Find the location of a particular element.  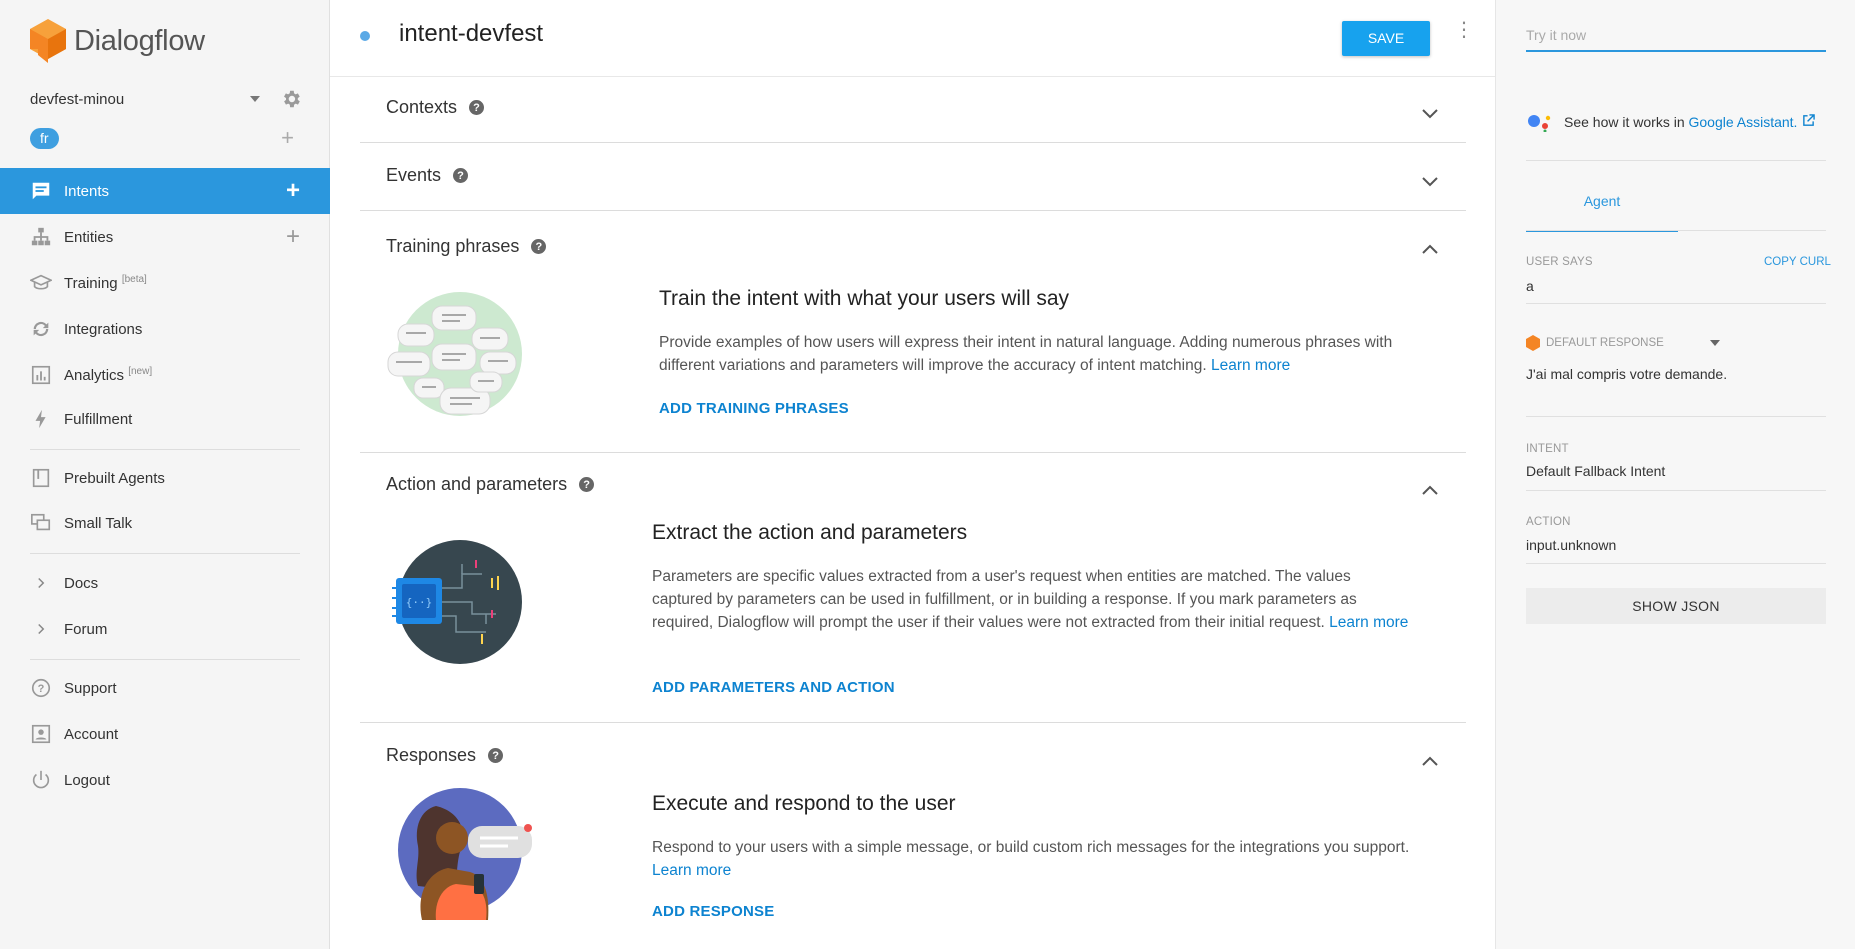

add-entity-plus-icon: + is located at coordinates (293, 237).